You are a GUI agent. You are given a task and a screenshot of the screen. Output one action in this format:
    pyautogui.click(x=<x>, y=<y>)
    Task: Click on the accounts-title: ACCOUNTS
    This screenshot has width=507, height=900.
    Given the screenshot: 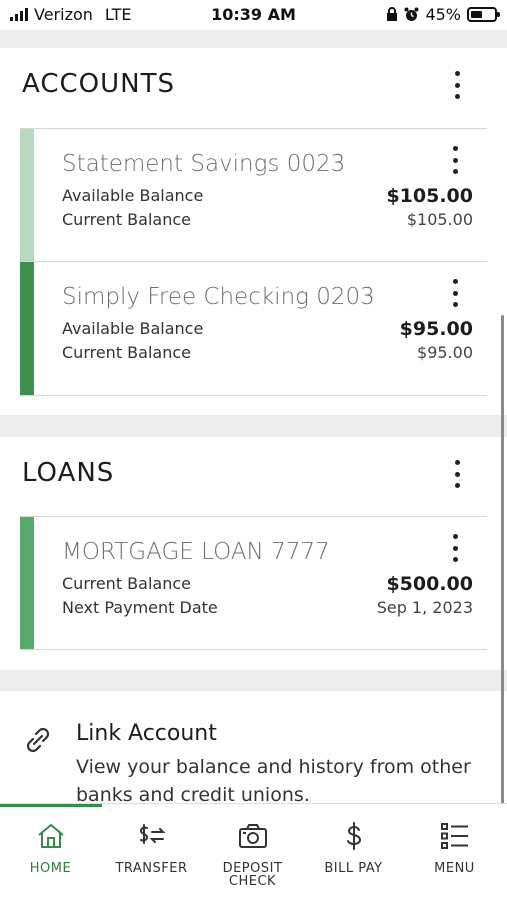 What is the action you would take?
    pyautogui.click(x=98, y=84)
    